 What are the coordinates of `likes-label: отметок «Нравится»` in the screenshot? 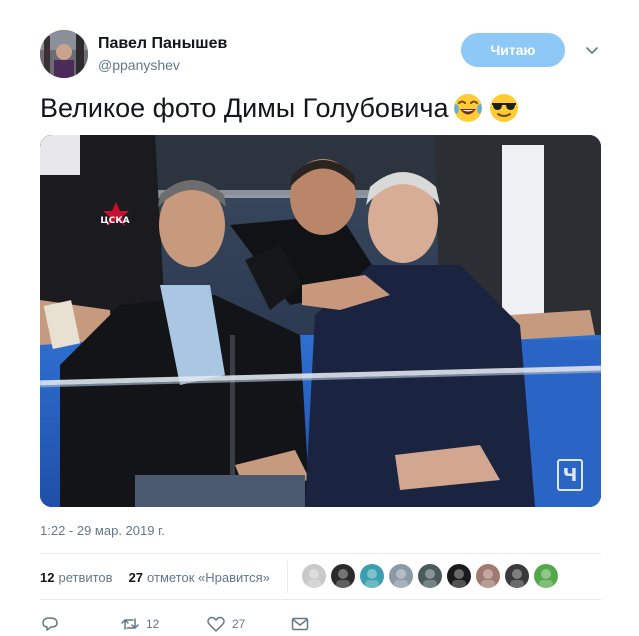 It's located at (208, 577).